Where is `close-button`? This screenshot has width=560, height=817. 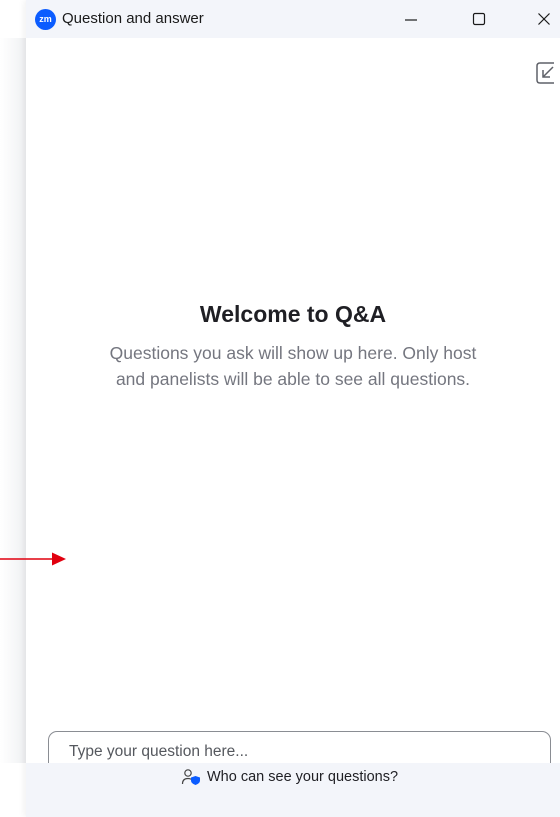 close-button is located at coordinates (540, 19).